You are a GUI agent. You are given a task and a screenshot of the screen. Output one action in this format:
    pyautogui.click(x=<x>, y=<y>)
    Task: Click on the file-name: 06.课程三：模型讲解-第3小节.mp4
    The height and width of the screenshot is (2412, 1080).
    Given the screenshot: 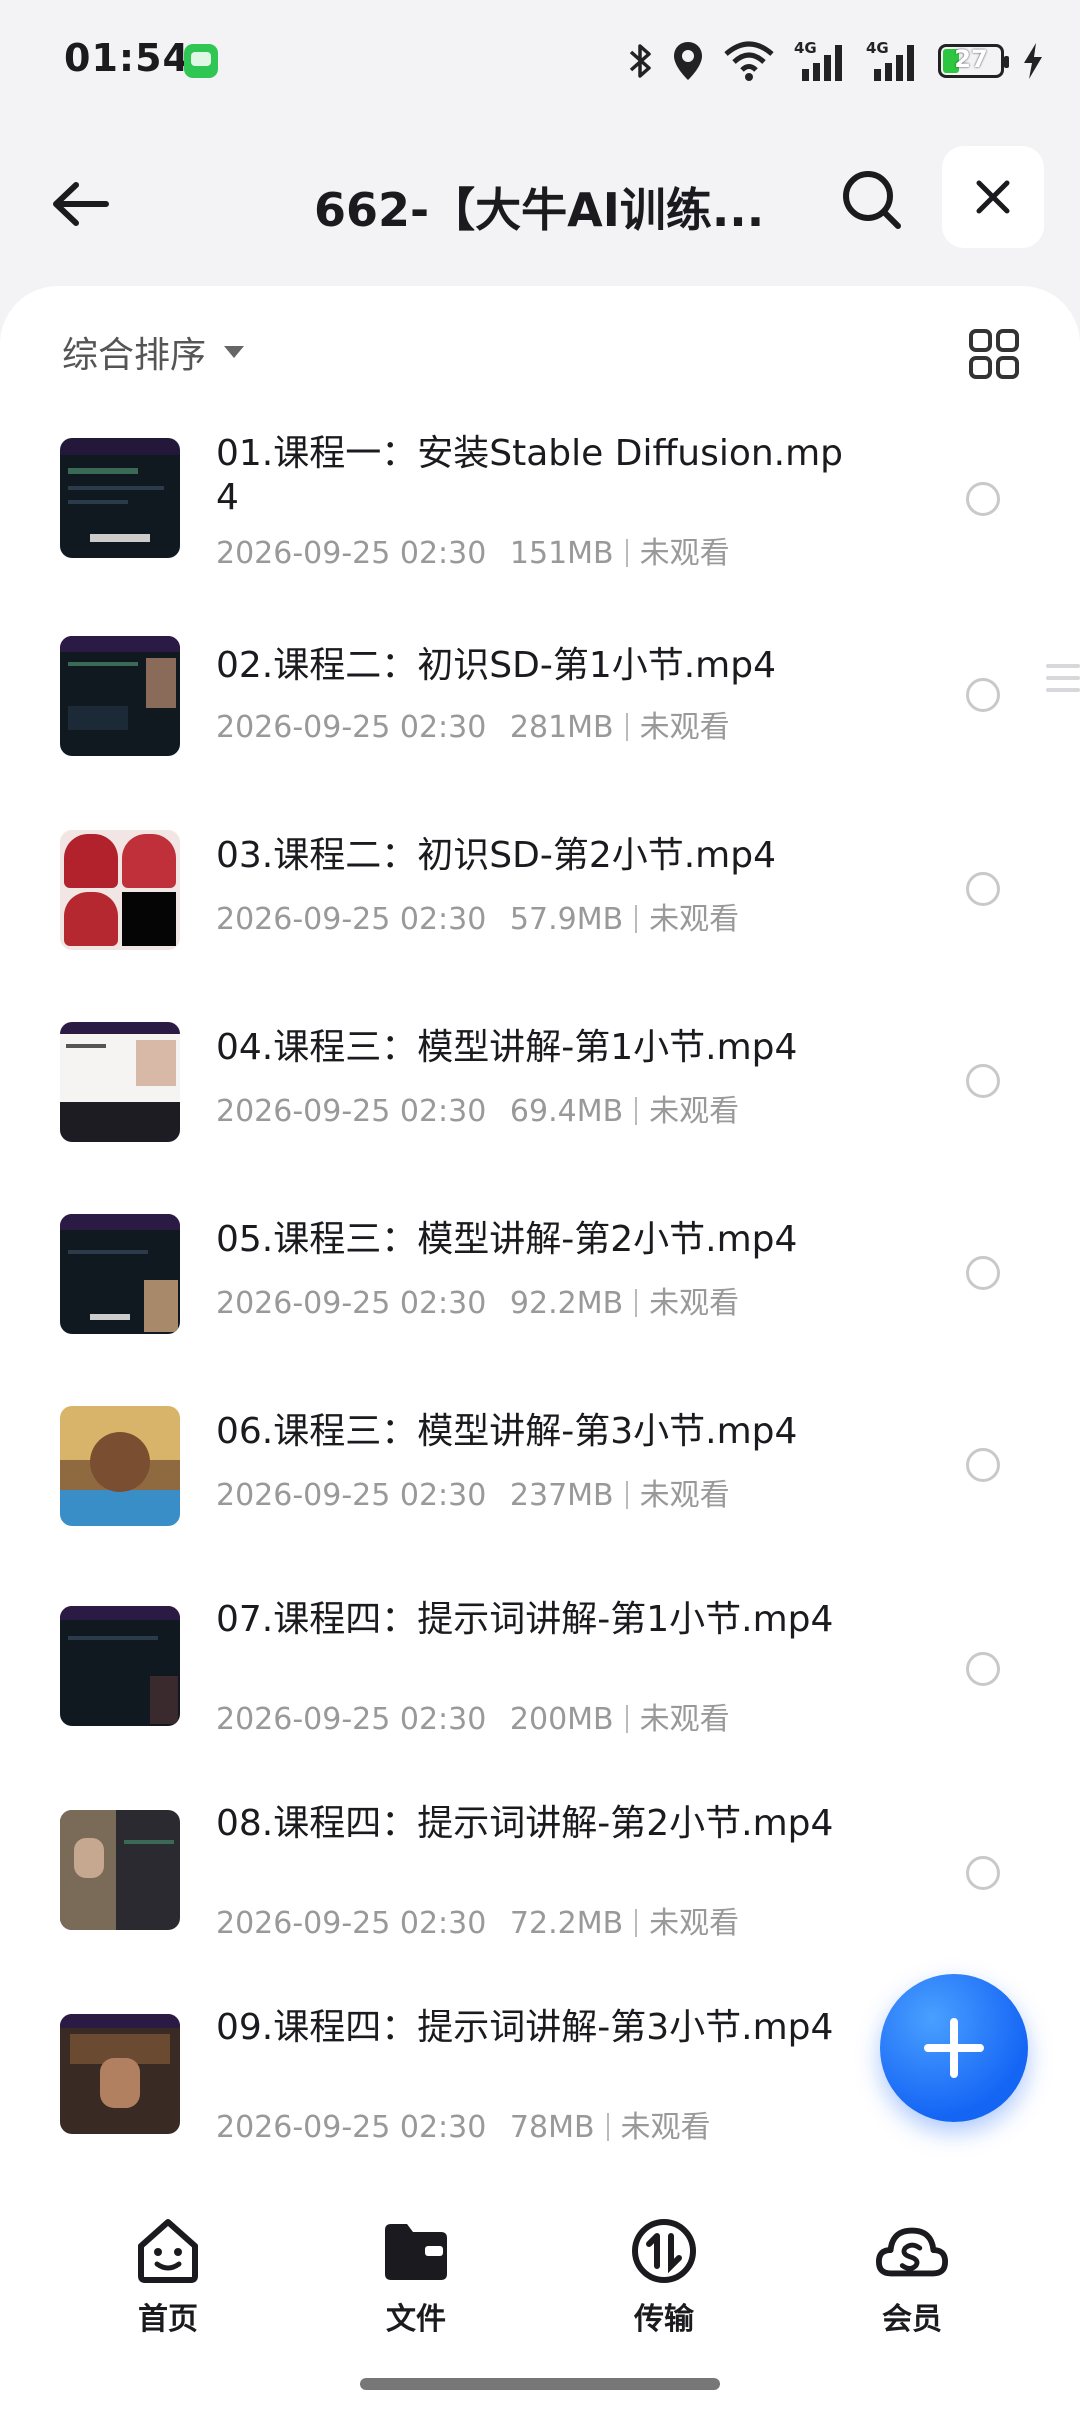 What is the action you would take?
    pyautogui.click(x=507, y=1431)
    